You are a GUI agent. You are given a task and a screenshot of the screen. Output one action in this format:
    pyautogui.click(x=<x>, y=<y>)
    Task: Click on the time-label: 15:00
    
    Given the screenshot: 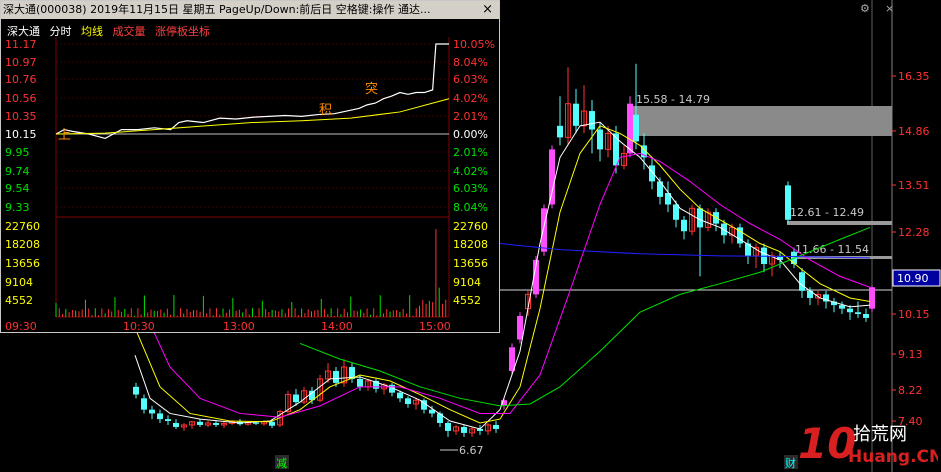 What is the action you would take?
    pyautogui.click(x=435, y=326)
    